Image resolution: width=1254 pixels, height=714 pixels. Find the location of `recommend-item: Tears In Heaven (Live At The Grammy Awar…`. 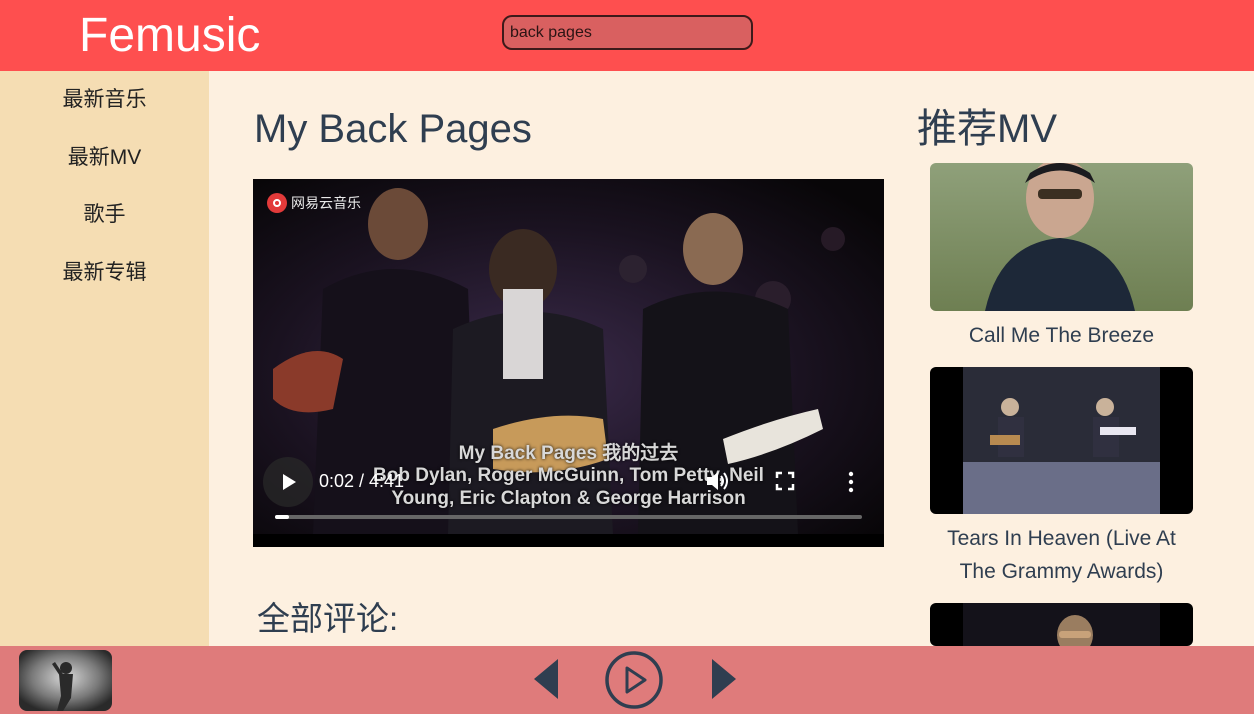

recommend-item: Tears In Heaven (Live At The Grammy Awar… is located at coordinates (1061, 477).